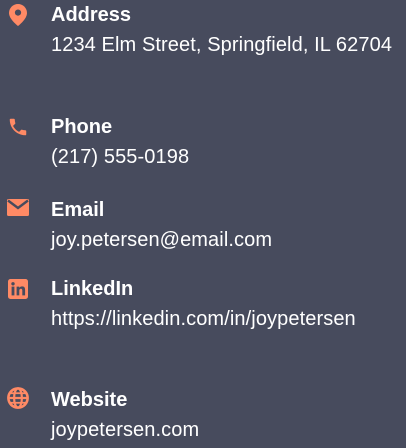 The image size is (406, 448). Describe the element at coordinates (18, 289) in the screenshot. I see `linkedin-icon` at that location.